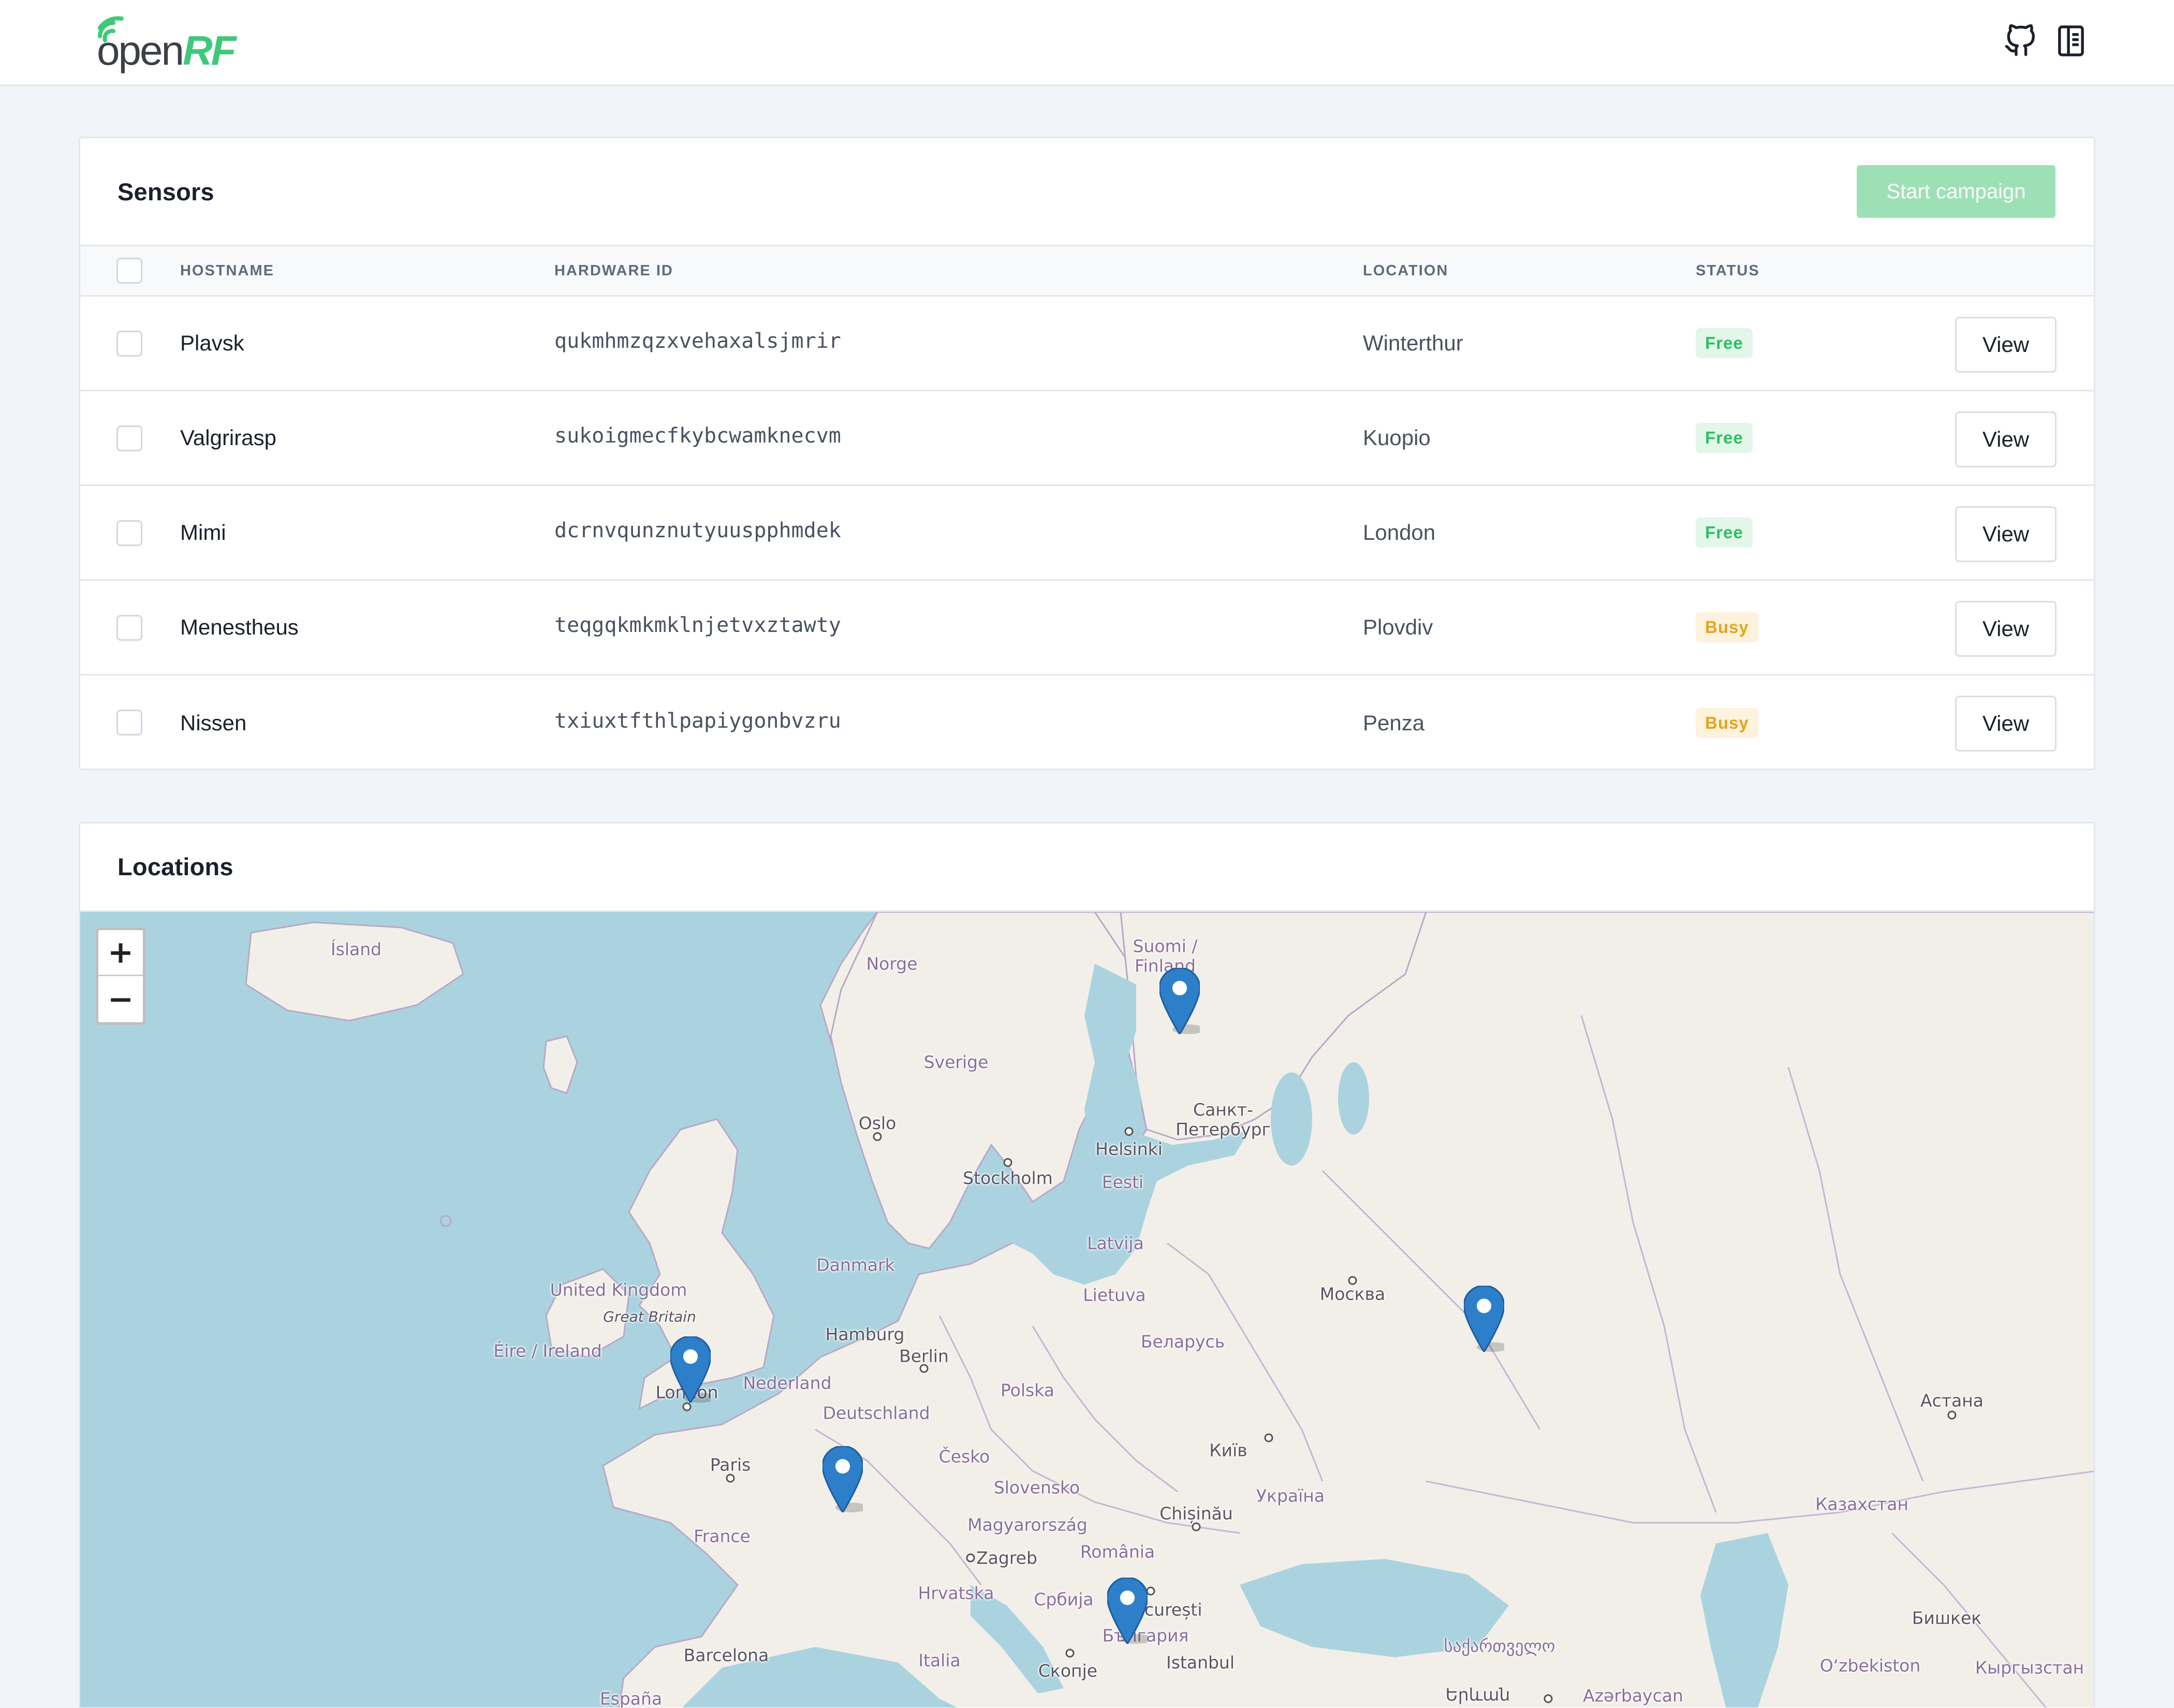 This screenshot has width=2174, height=1708. Describe the element at coordinates (842, 1479) in the screenshot. I see `map-marker-winterthur` at that location.